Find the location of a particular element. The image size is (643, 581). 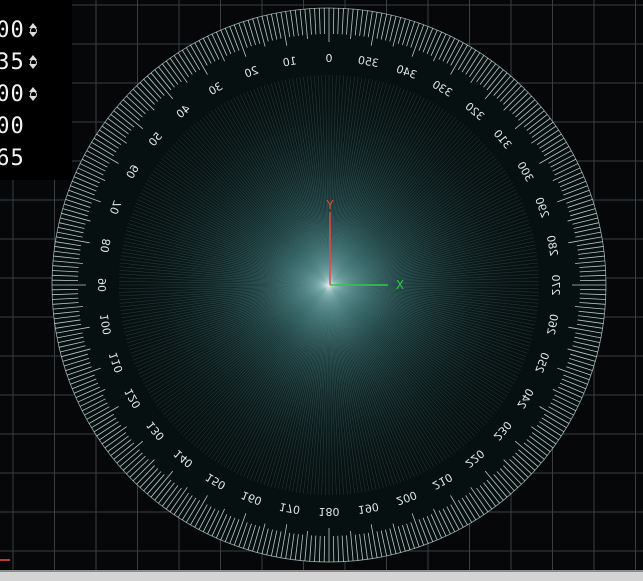

readout-value-3: 000 is located at coordinates (12, 94).